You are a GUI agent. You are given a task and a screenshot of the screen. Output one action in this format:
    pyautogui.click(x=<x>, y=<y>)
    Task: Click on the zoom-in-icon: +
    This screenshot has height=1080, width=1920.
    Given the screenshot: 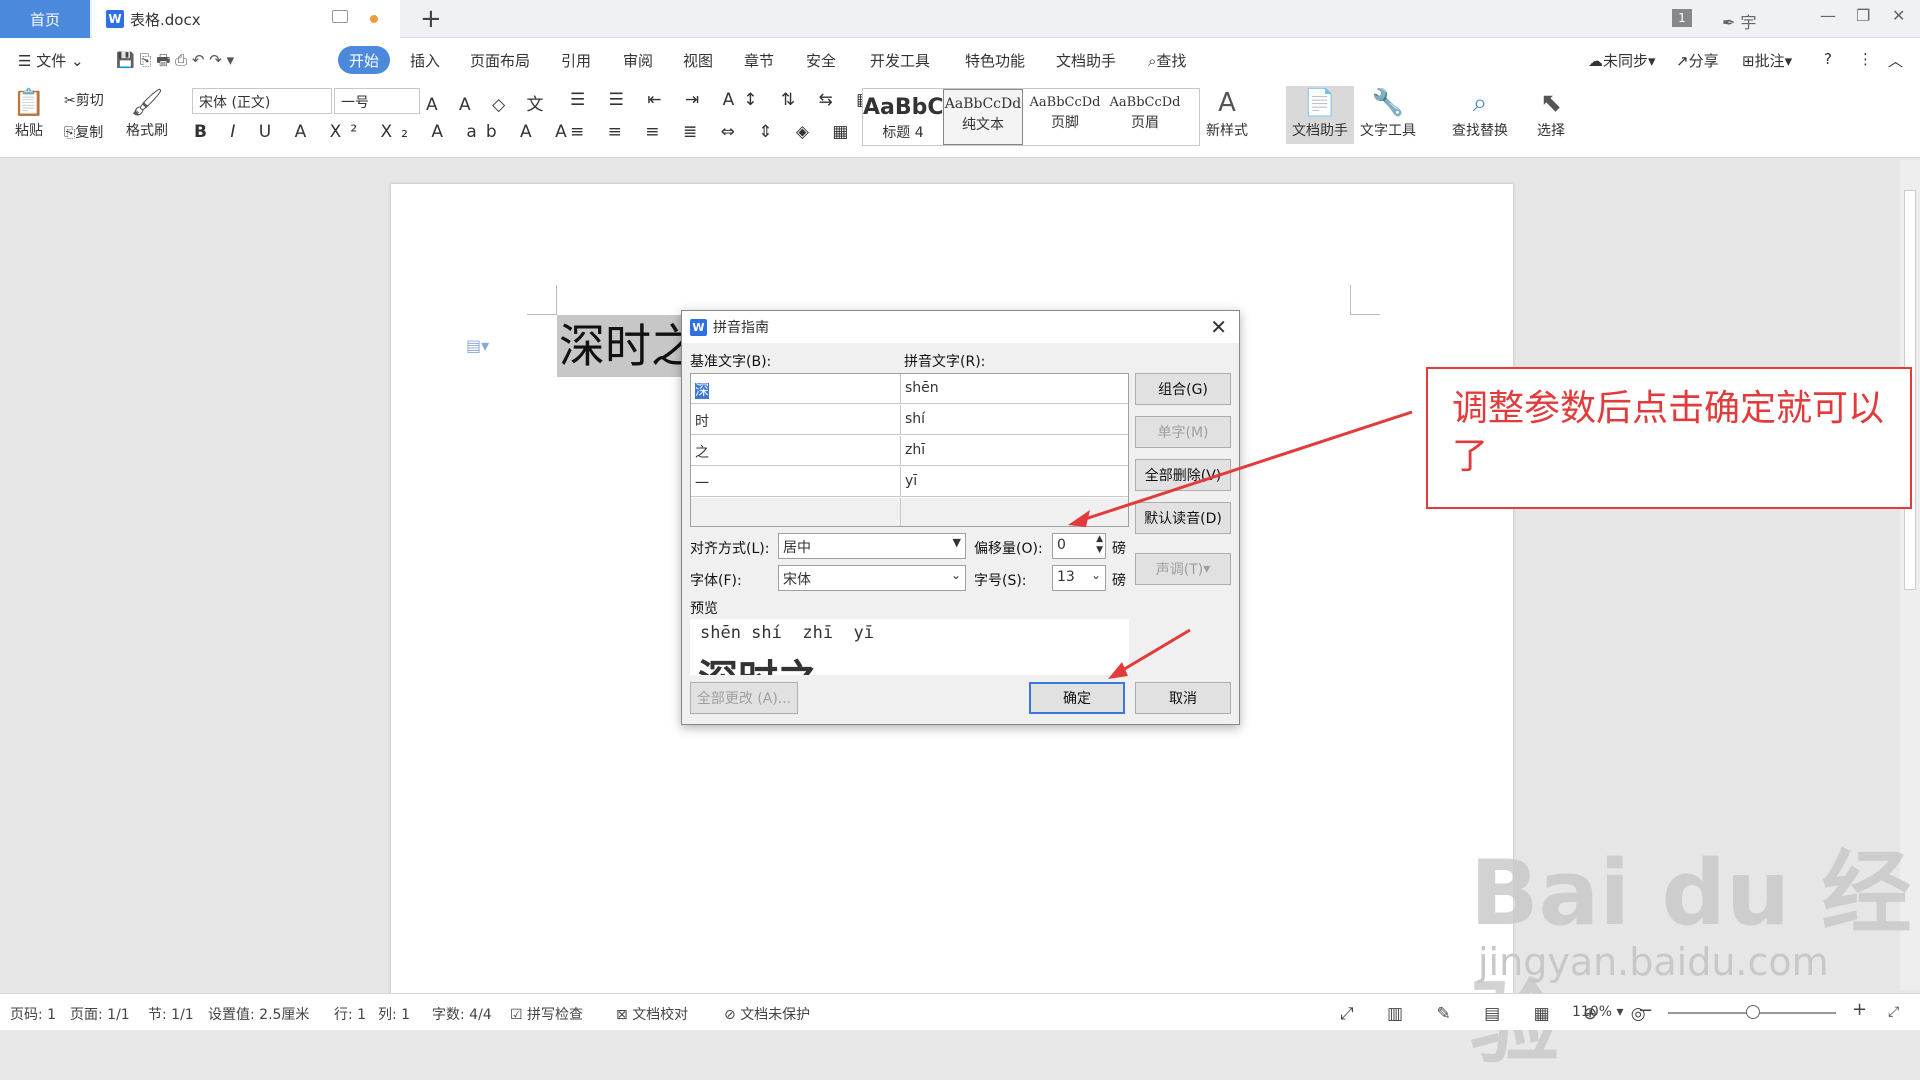 What is the action you would take?
    pyautogui.click(x=1859, y=1009)
    